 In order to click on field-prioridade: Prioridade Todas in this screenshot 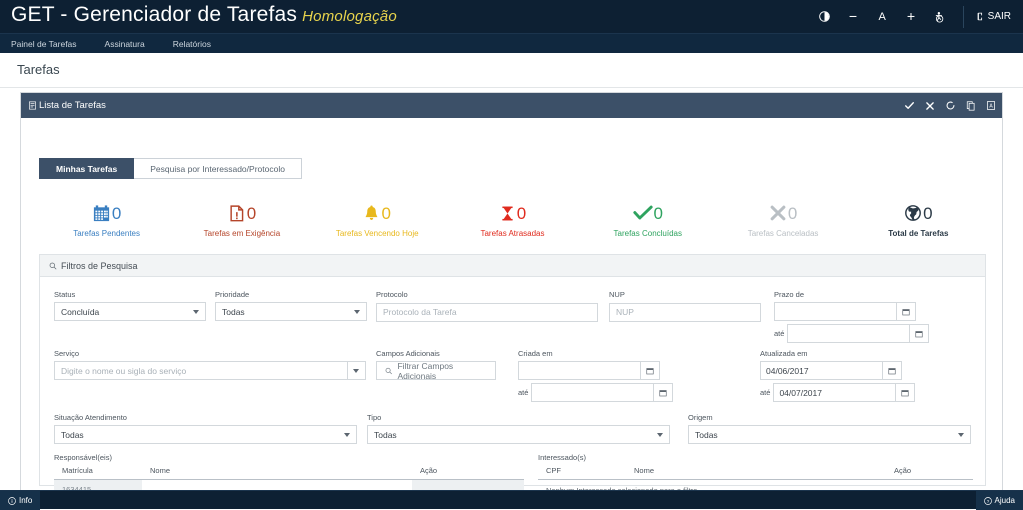, I will do `click(291, 305)`.